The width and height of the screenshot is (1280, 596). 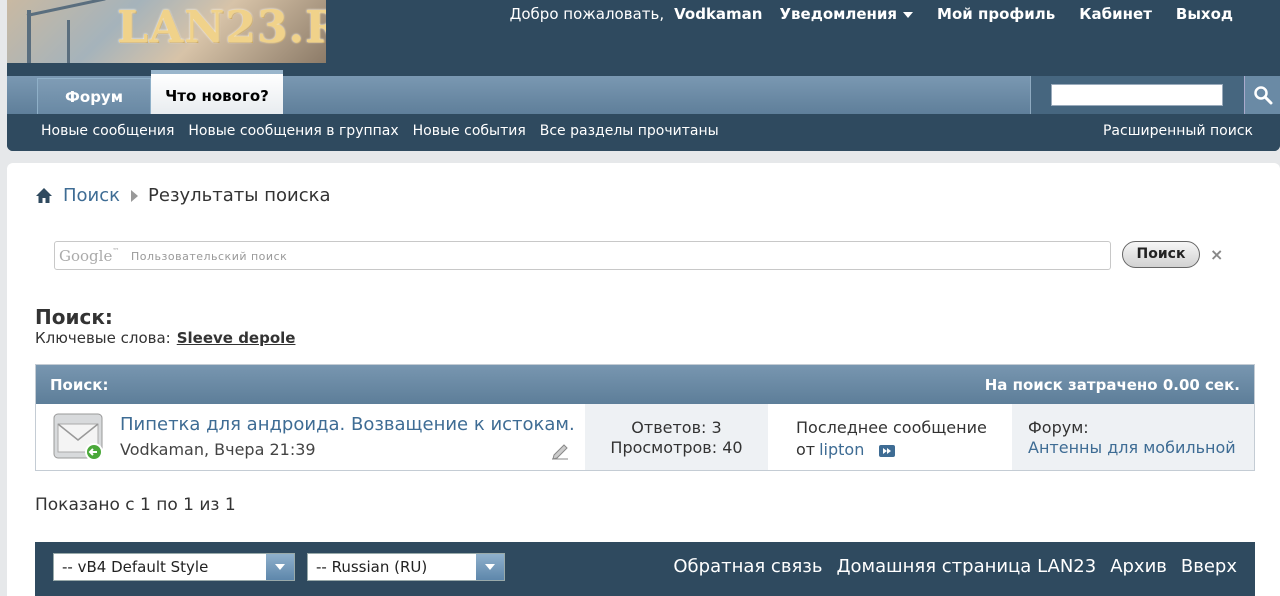 I want to click on go-to-last-post-icon, so click(x=887, y=450).